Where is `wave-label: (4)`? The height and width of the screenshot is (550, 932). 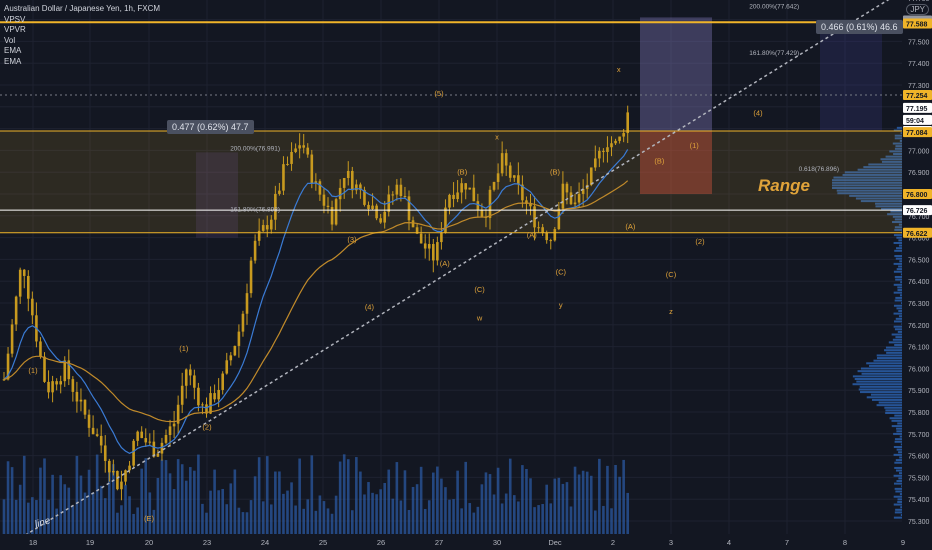
wave-label: (4) is located at coordinates (758, 113).